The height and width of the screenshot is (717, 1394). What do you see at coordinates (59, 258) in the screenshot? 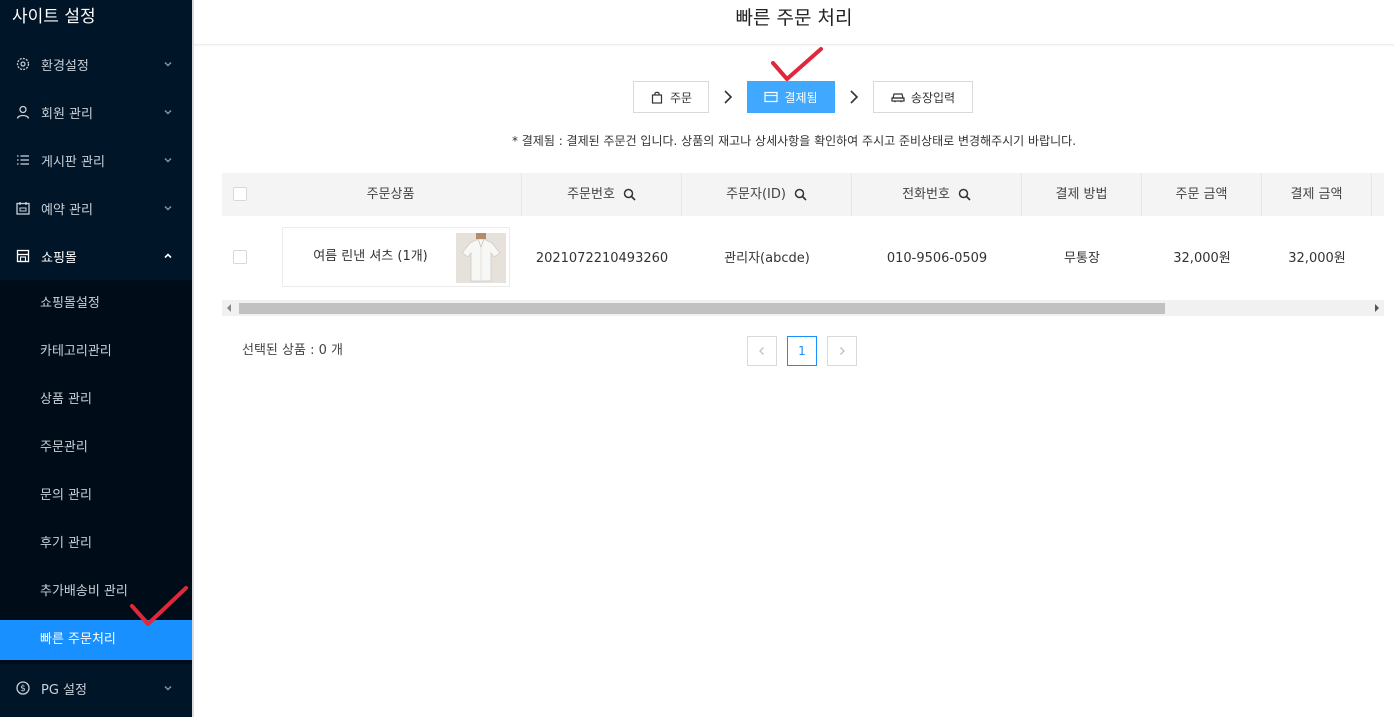
I see `sidebar-item-label: 쇼핑몰` at bounding box center [59, 258].